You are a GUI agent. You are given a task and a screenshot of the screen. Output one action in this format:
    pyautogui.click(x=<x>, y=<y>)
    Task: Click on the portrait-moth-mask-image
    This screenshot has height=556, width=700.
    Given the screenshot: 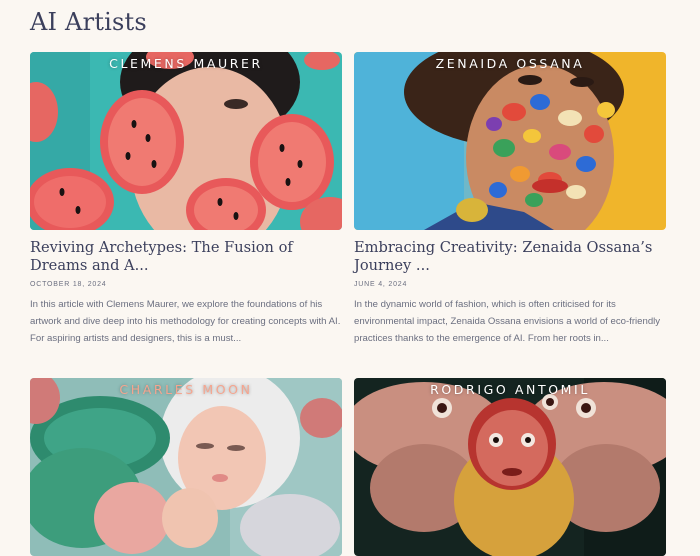 What is the action you would take?
    pyautogui.click(x=510, y=467)
    